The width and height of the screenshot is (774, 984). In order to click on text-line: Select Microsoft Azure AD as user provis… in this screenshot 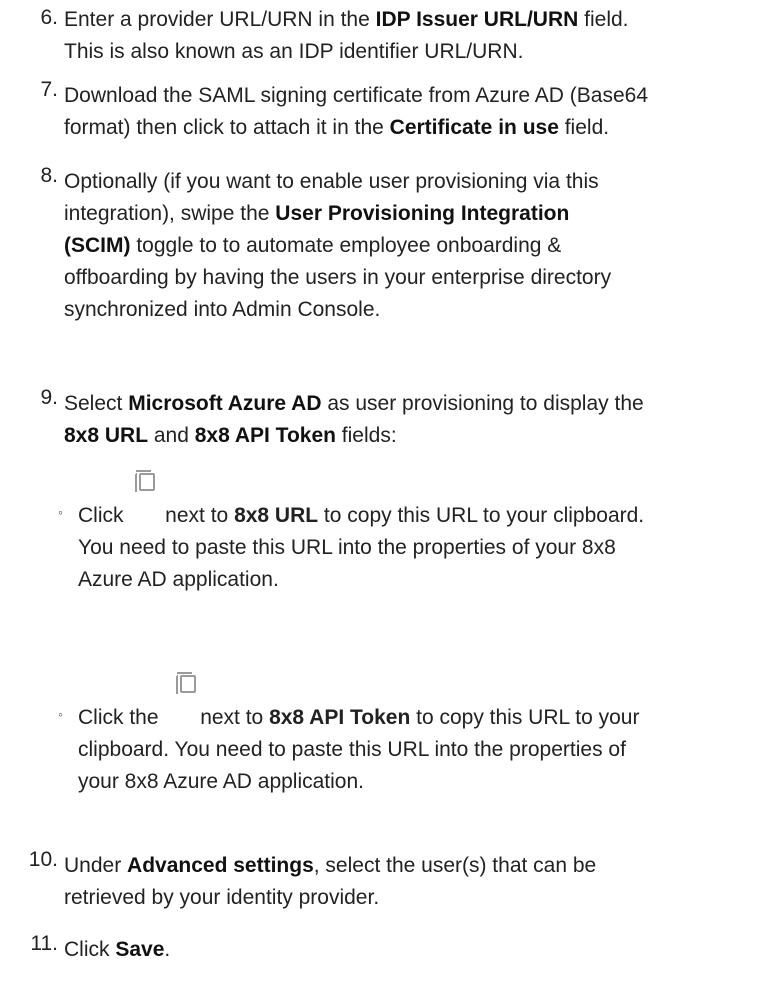, I will do `click(414, 404)`.